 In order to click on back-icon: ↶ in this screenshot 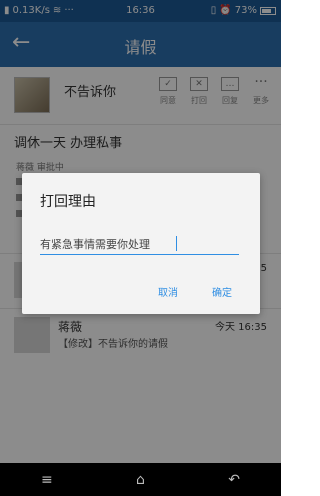, I will do `click(234, 480)`.